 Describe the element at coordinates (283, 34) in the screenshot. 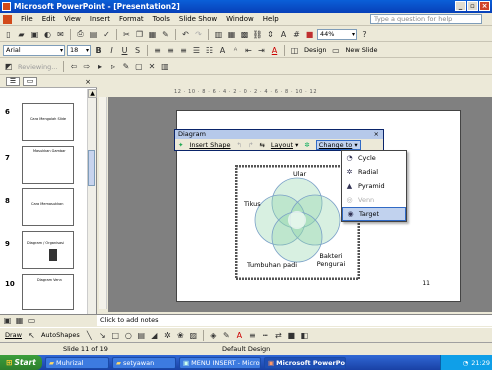

I see `show-formatting-icon: A` at that location.